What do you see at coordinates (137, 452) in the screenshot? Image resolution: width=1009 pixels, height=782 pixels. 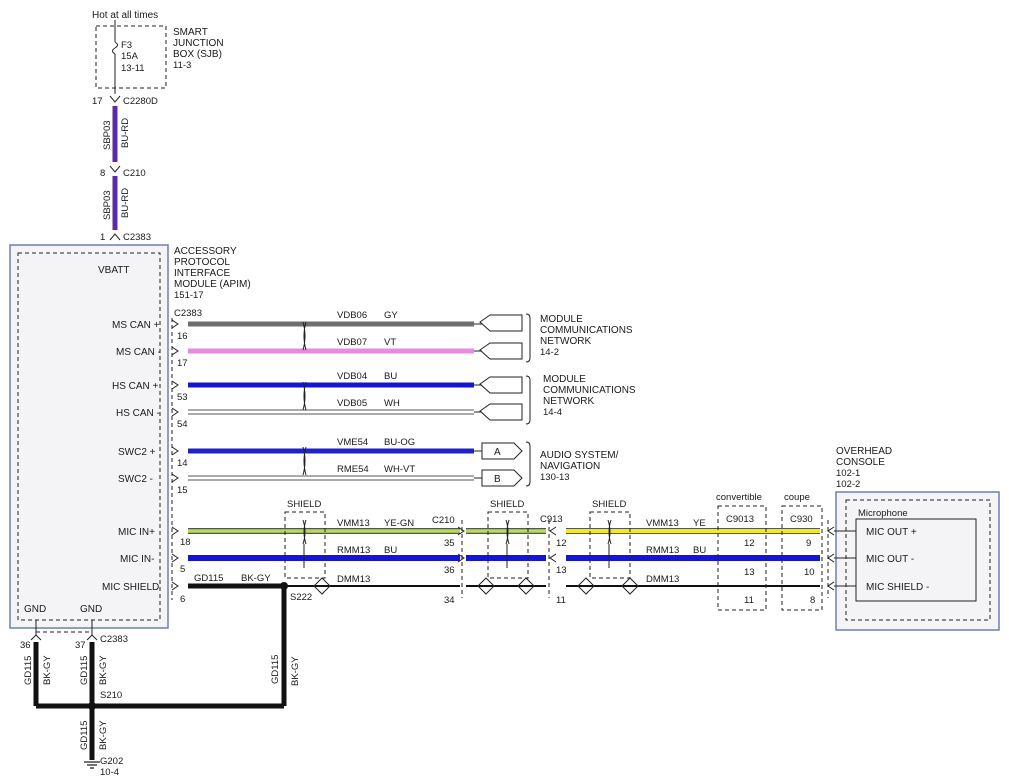 I see `apim-pin-label: SWC2 +` at bounding box center [137, 452].